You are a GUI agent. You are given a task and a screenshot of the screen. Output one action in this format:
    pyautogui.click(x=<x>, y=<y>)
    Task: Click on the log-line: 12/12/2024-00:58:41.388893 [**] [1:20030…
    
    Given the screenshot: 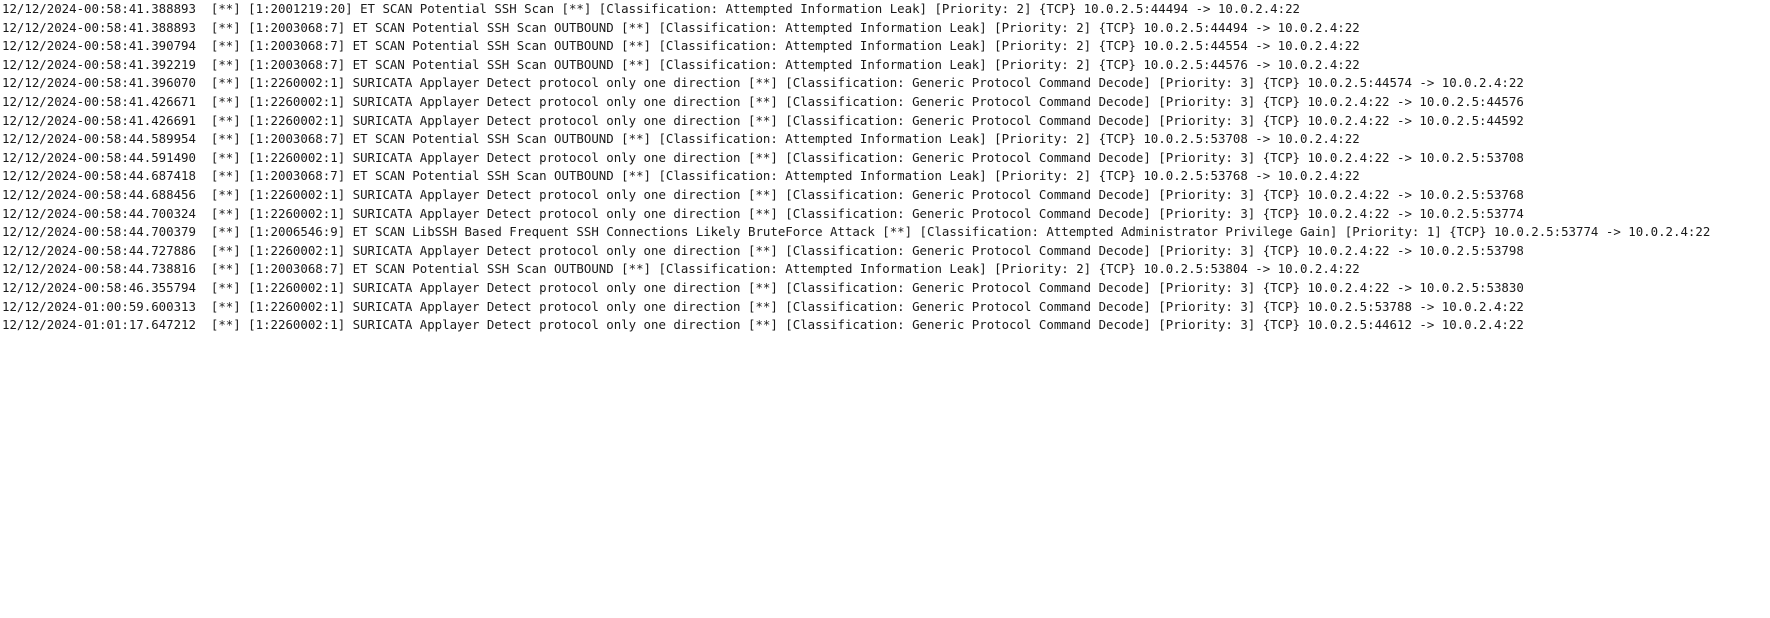 What is the action you would take?
    pyautogui.click(x=681, y=27)
    